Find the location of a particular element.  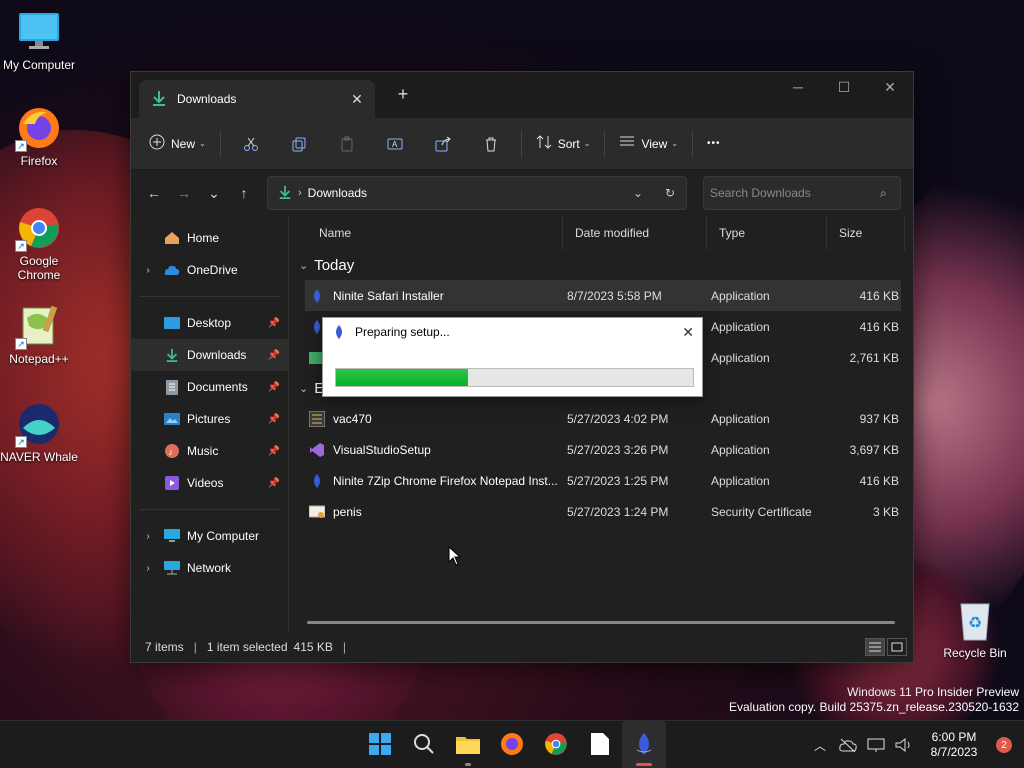

cloud-offline-icon is located at coordinates (848, 744).